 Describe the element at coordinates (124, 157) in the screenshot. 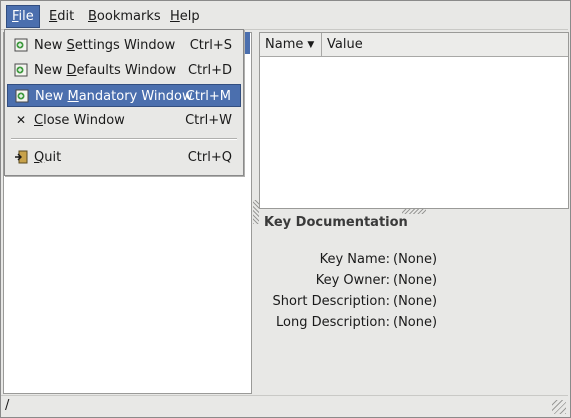

I see `menu-item-quit: Quit Ctrl+Q` at that location.